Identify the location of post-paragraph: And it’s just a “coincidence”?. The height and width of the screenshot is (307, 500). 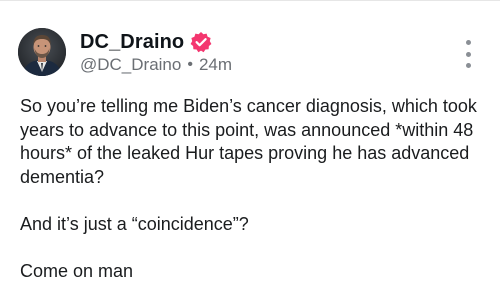
(134, 223).